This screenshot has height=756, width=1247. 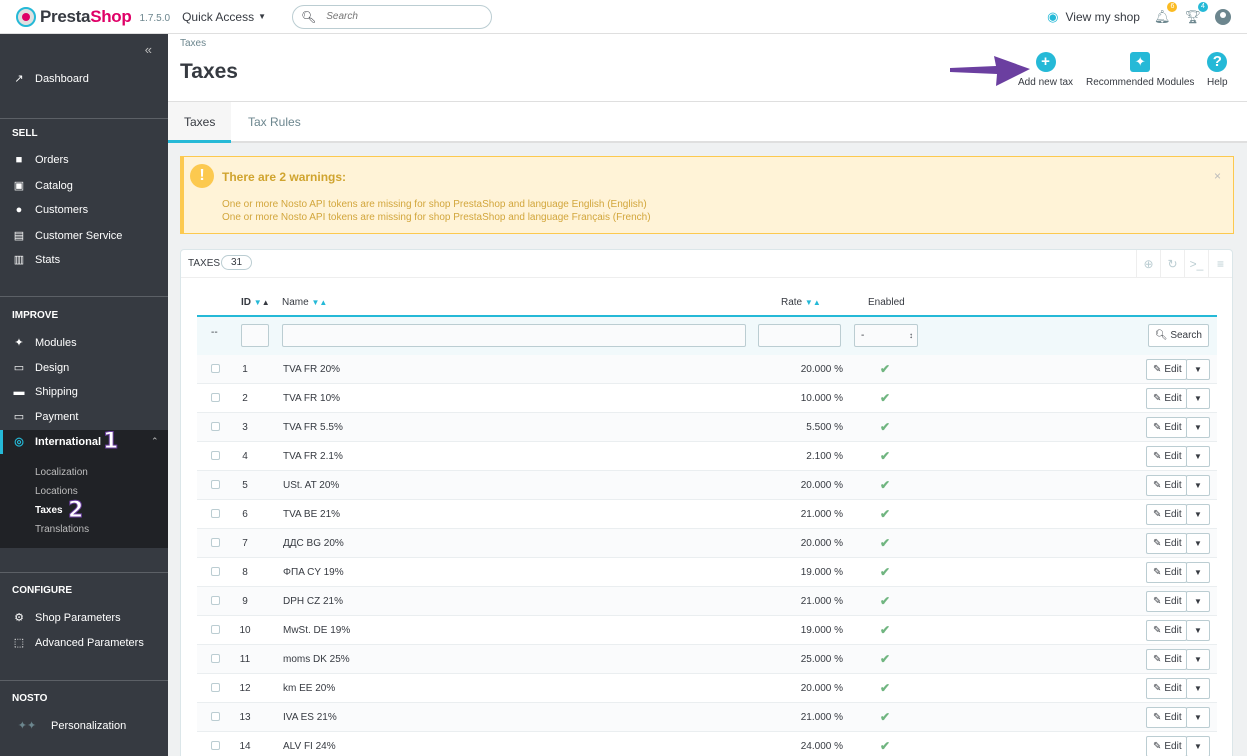 I want to click on search-button: 🔍︎ Search, so click(x=1178, y=335).